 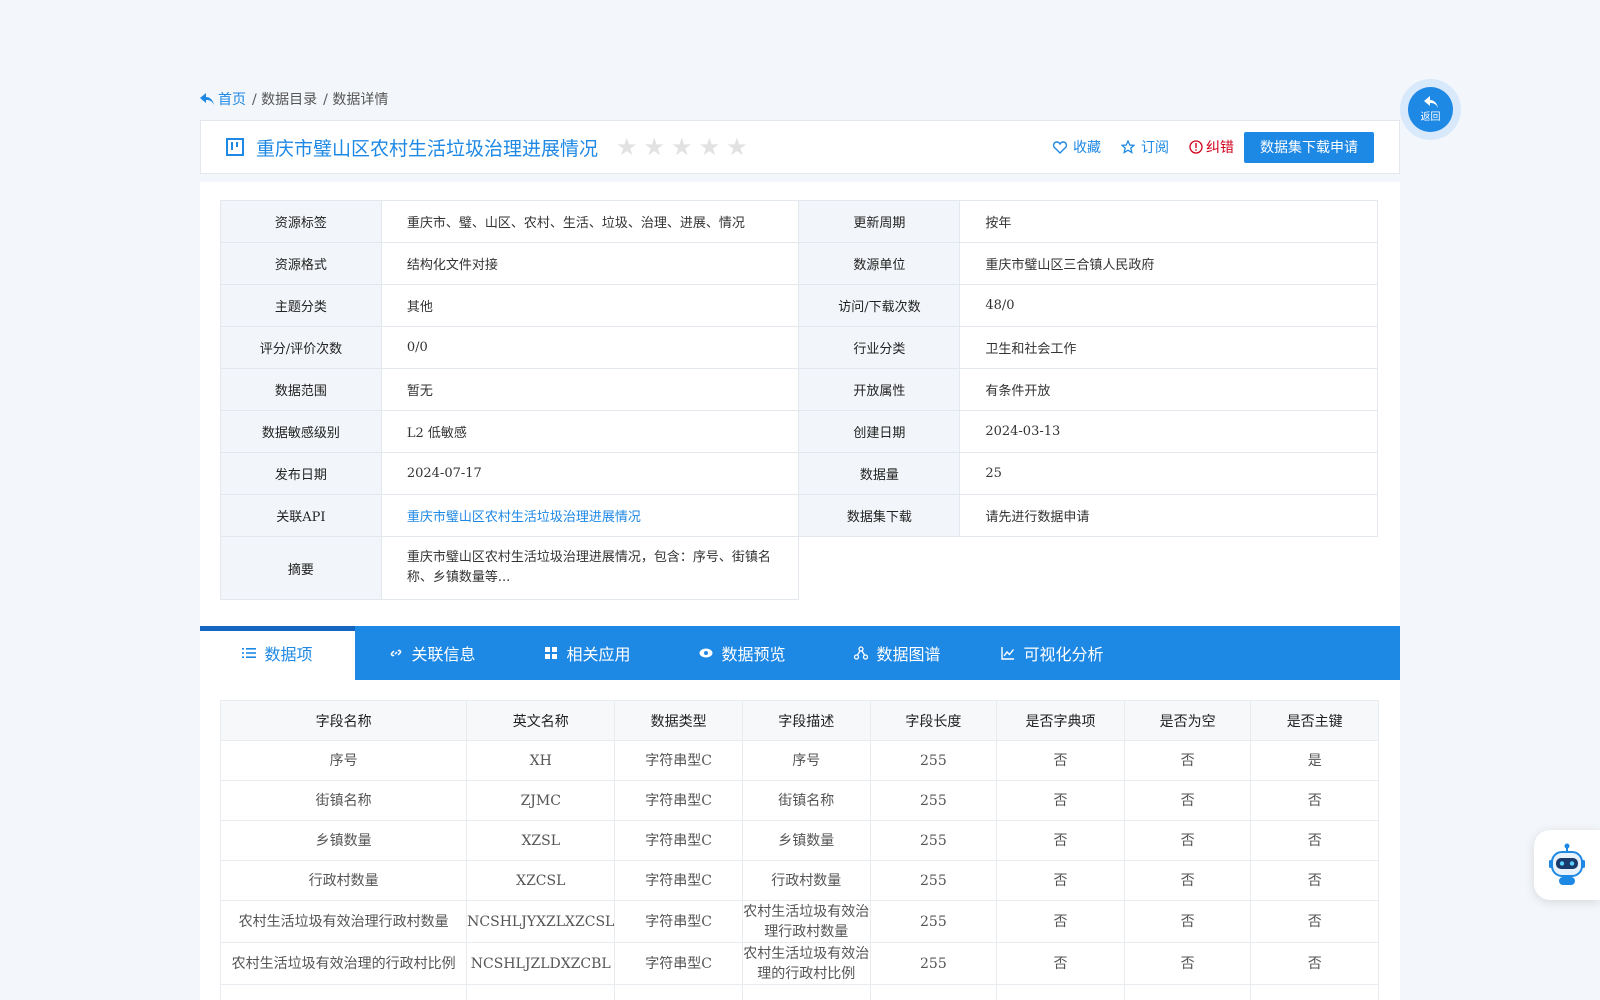 What do you see at coordinates (1187, 720) in the screenshot?
I see `column-header: 是否为空` at bounding box center [1187, 720].